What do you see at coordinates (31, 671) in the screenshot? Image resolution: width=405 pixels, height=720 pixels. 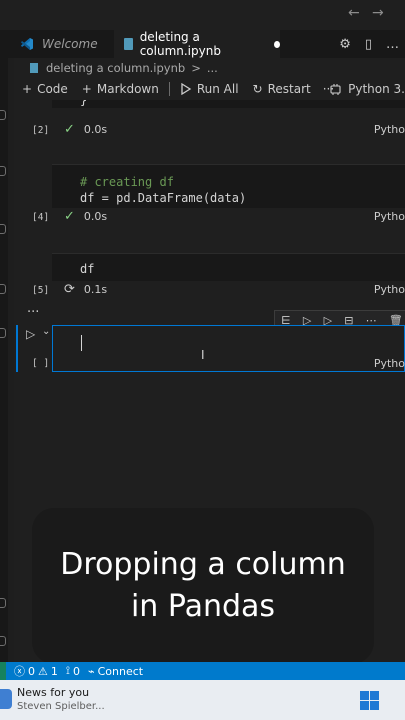 I see `error-count: 0` at bounding box center [31, 671].